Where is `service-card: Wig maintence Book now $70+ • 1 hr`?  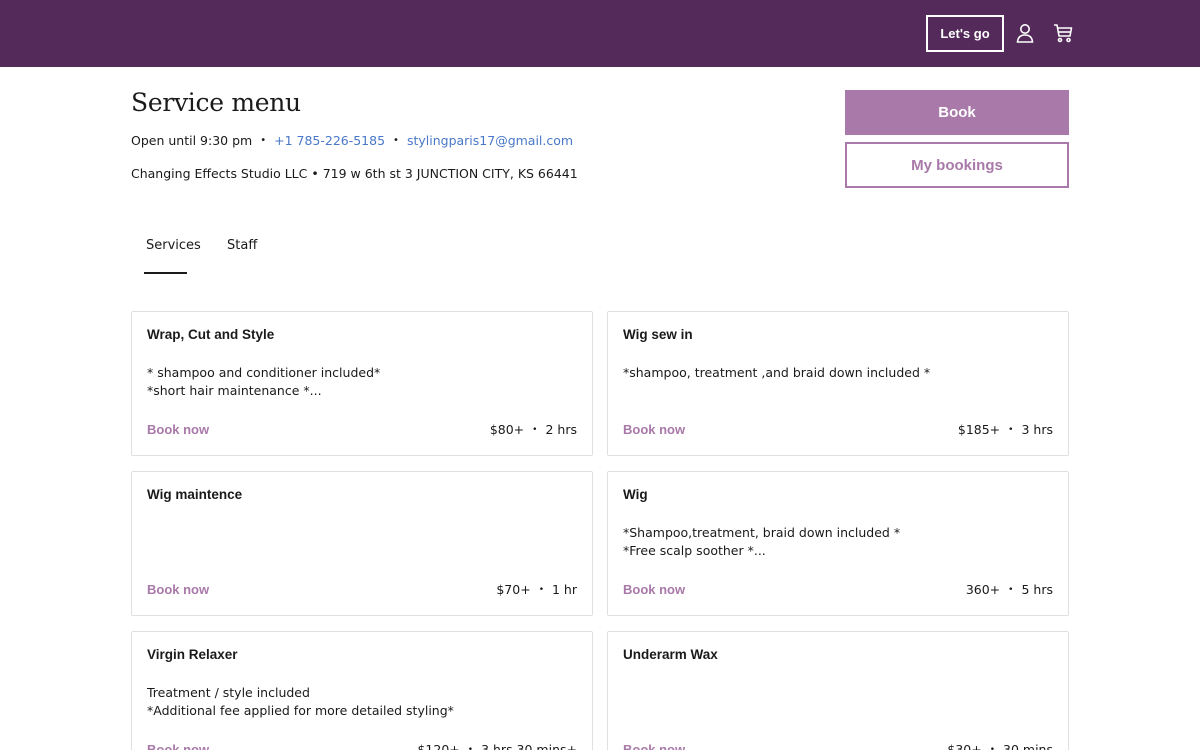 service-card: Wig maintence Book now $70+ • 1 hr is located at coordinates (362, 543).